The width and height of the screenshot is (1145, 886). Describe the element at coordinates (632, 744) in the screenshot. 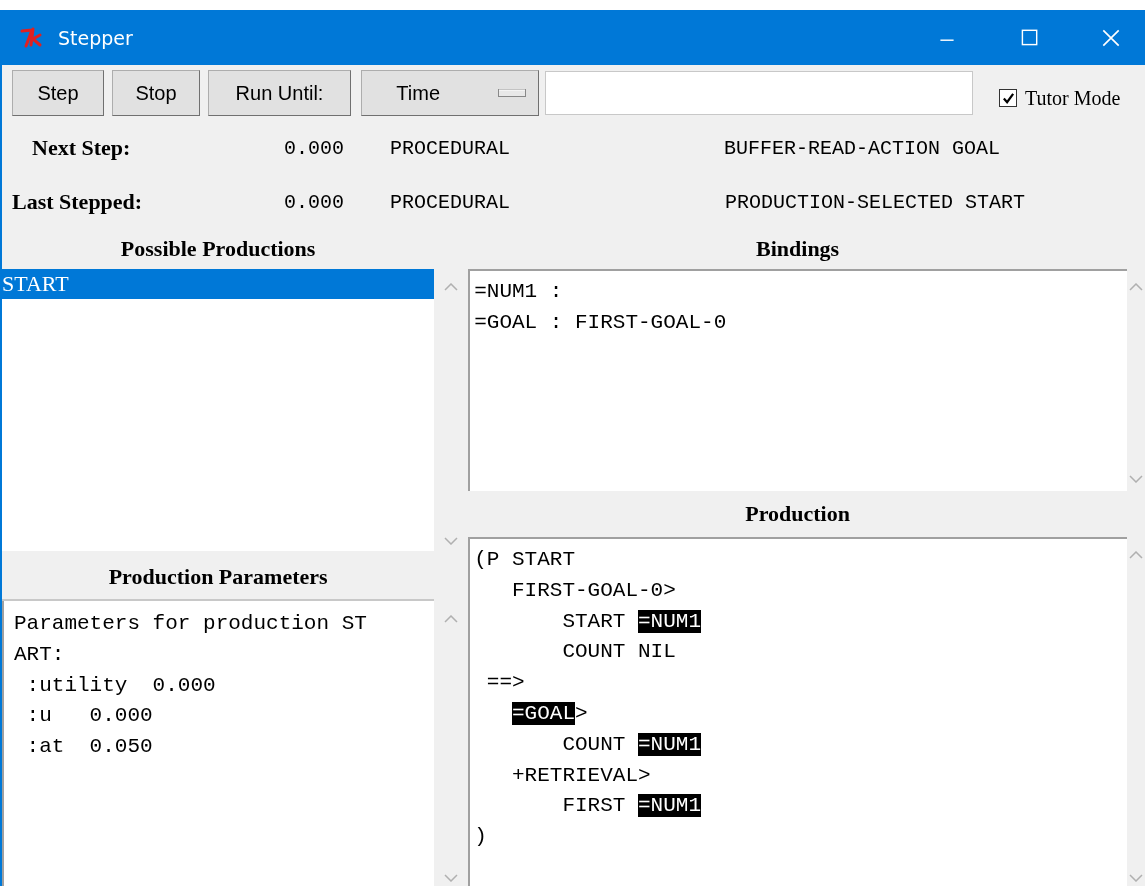

I see `production-line: COUNT =NUM1` at that location.